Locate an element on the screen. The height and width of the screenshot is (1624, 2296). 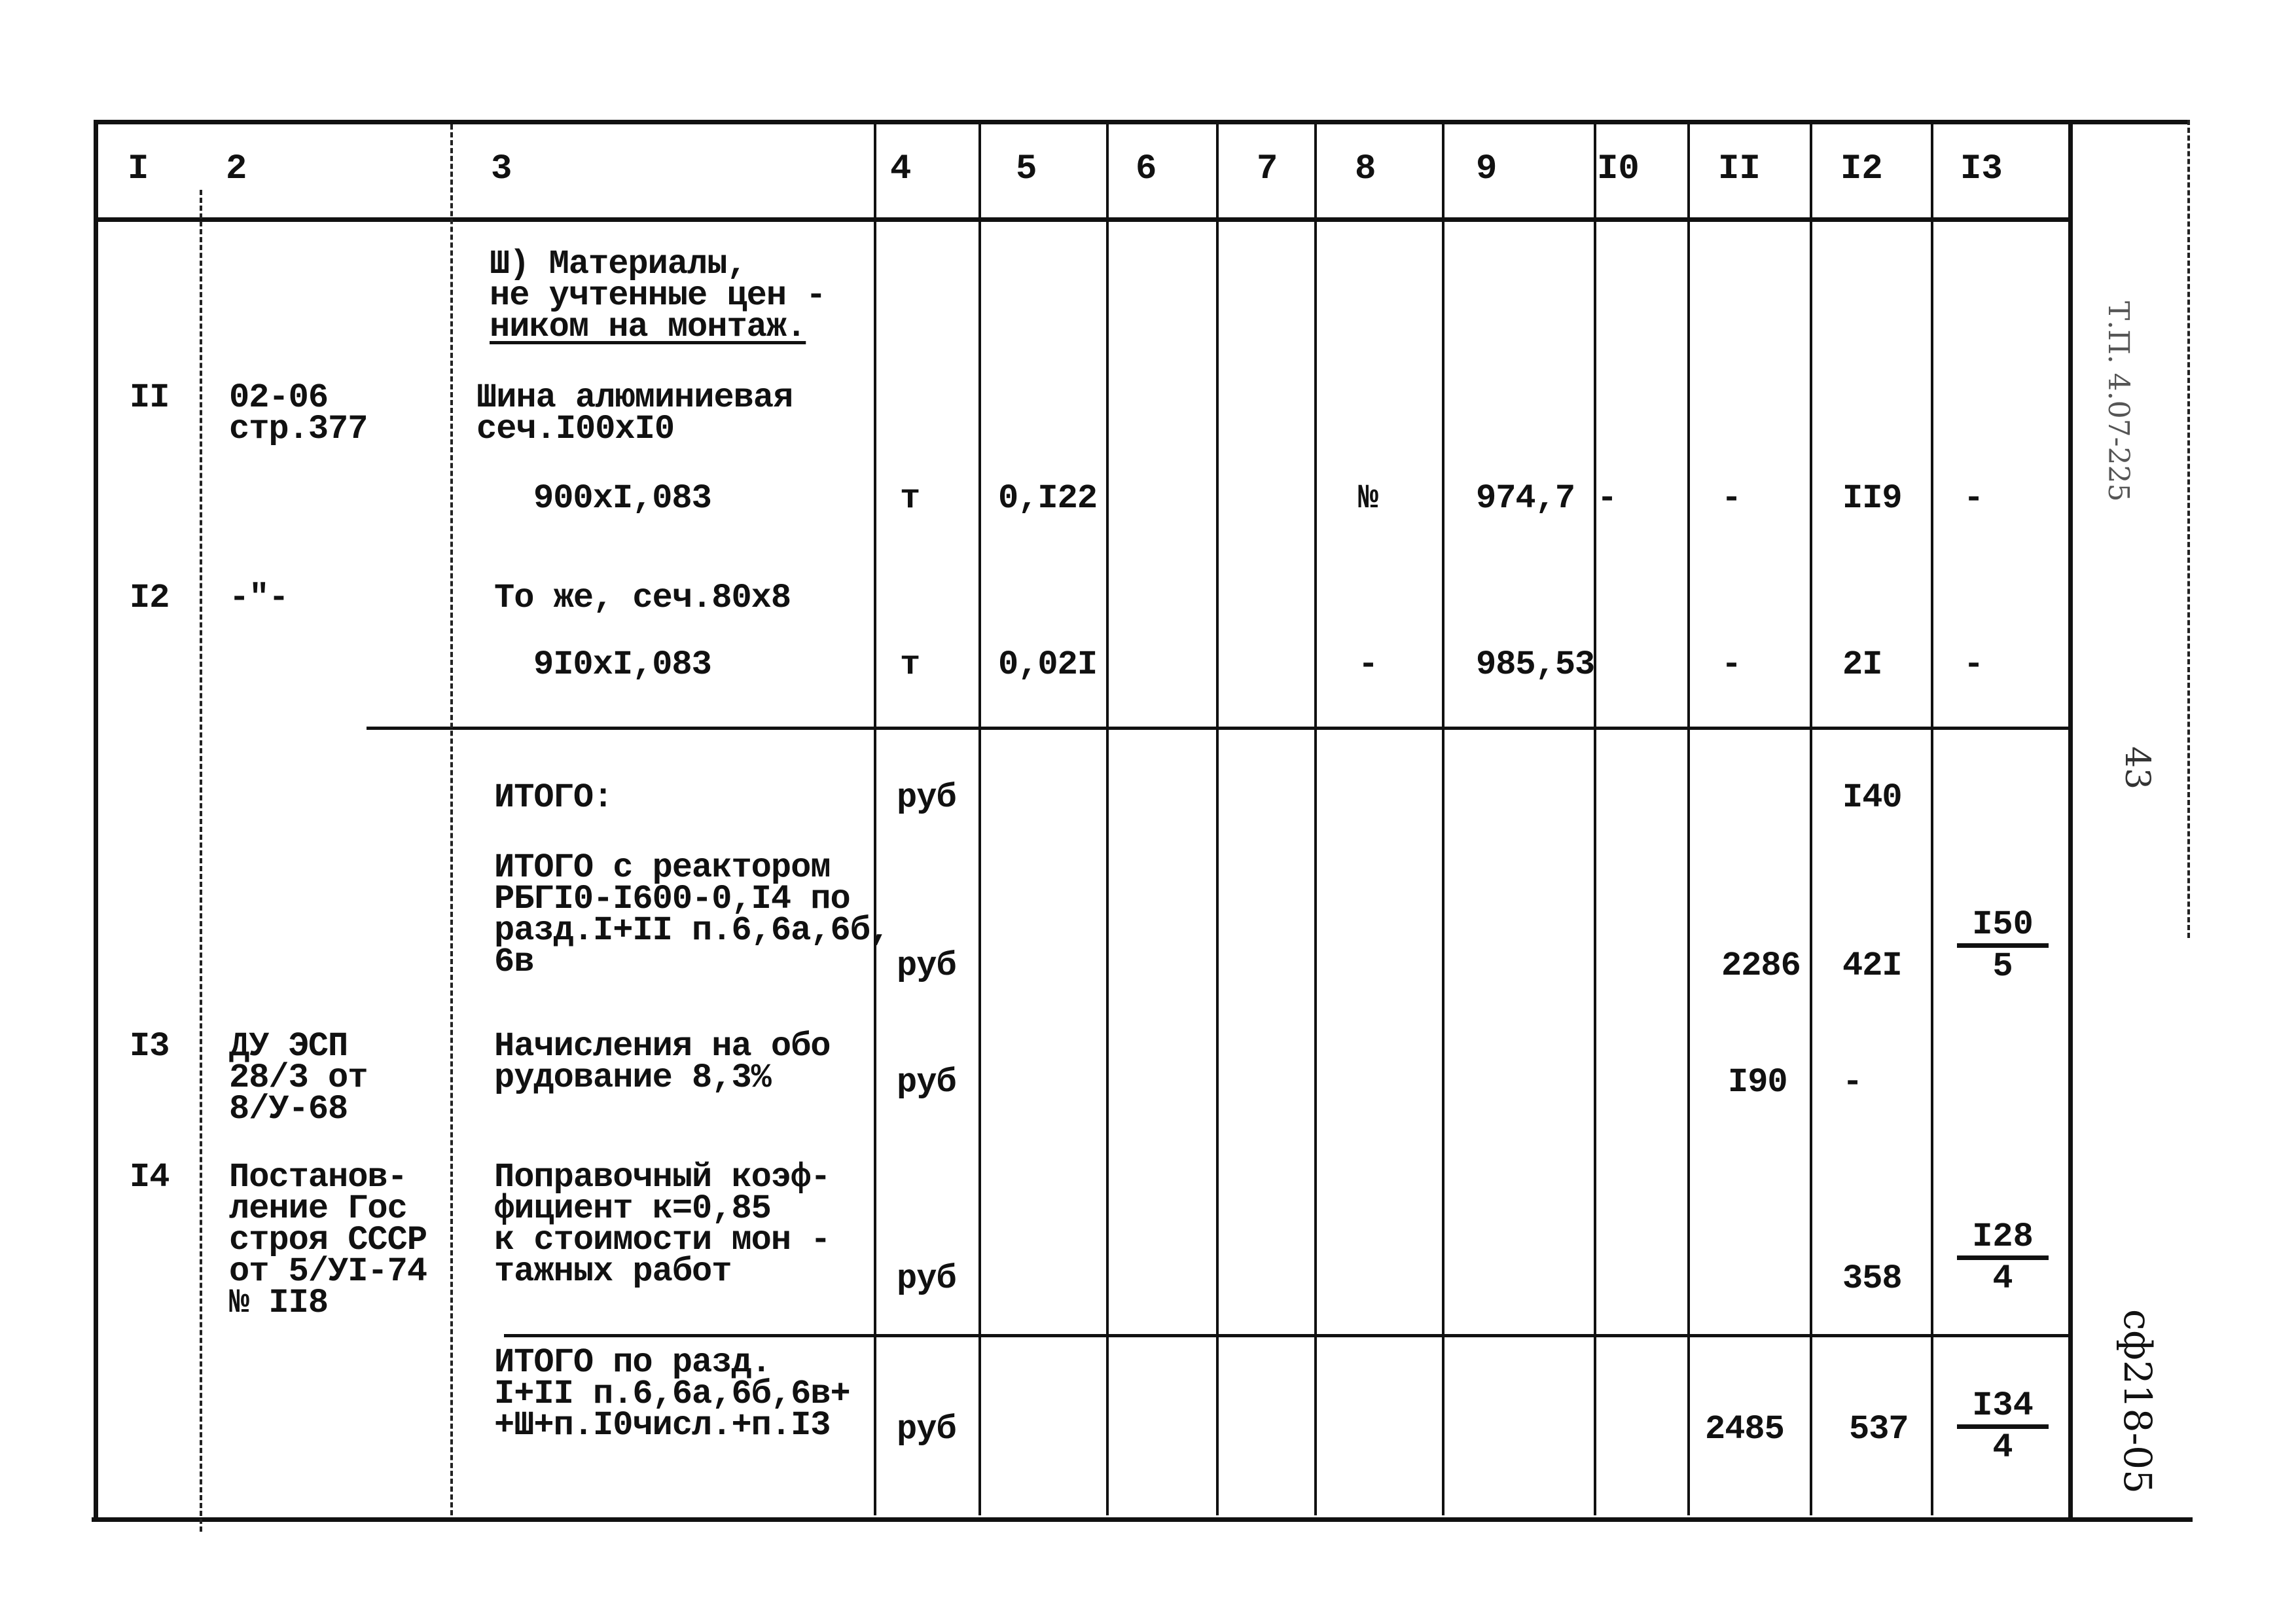
row-description: ИТОГО с реактором is located at coordinates (662, 867).